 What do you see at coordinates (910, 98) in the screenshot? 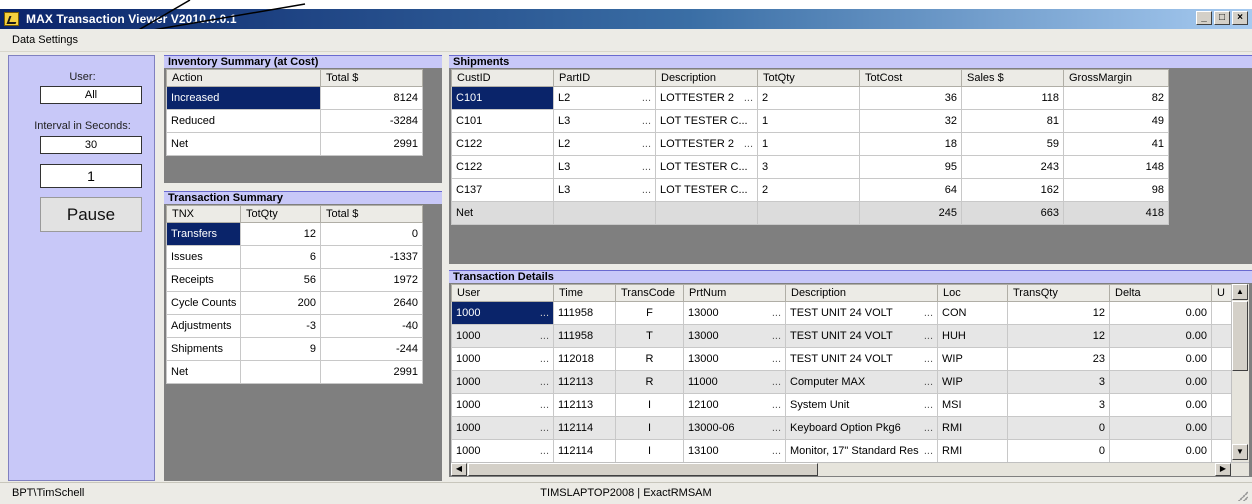
I see `cell-totcost: 36` at bounding box center [910, 98].